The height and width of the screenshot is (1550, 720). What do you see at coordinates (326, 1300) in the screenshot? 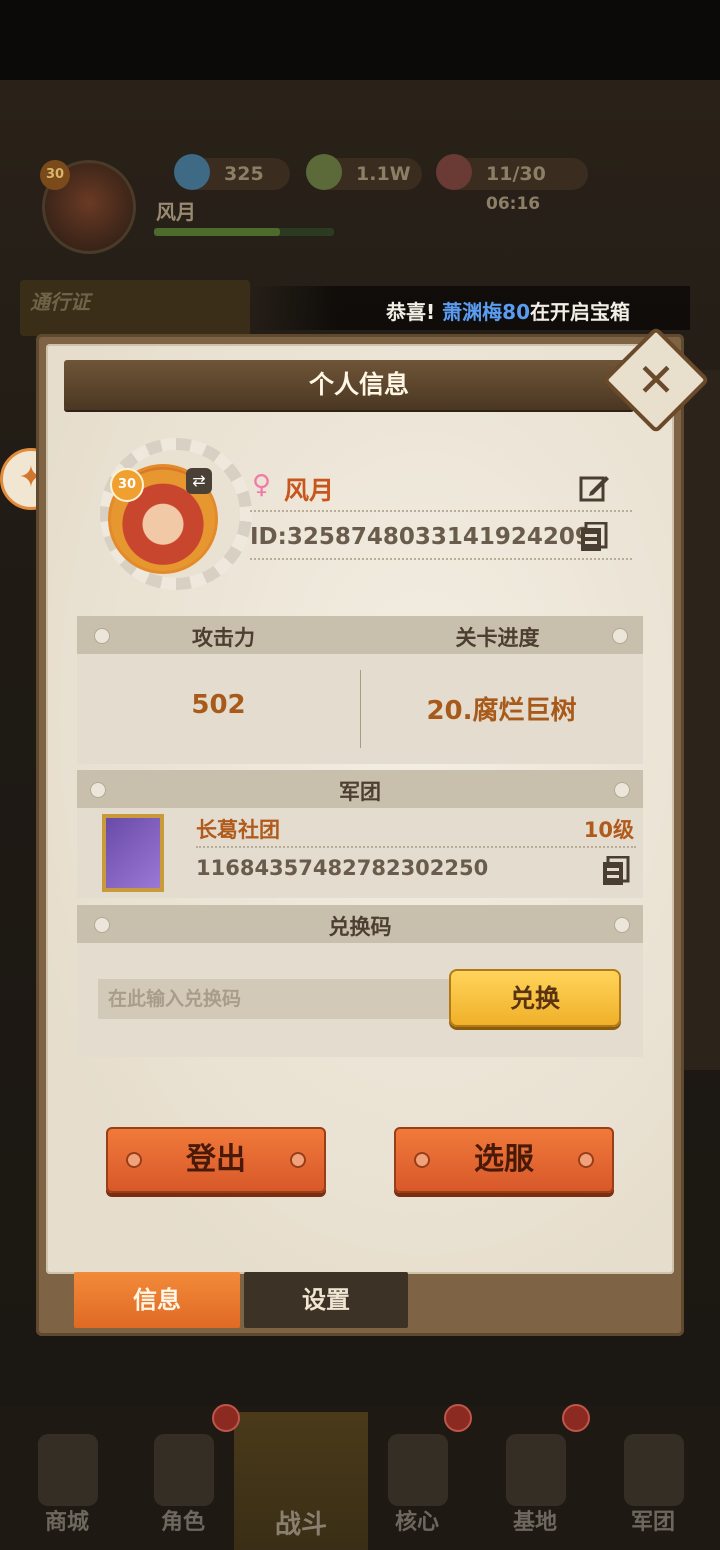
I see `tab-settings: 设置` at bounding box center [326, 1300].